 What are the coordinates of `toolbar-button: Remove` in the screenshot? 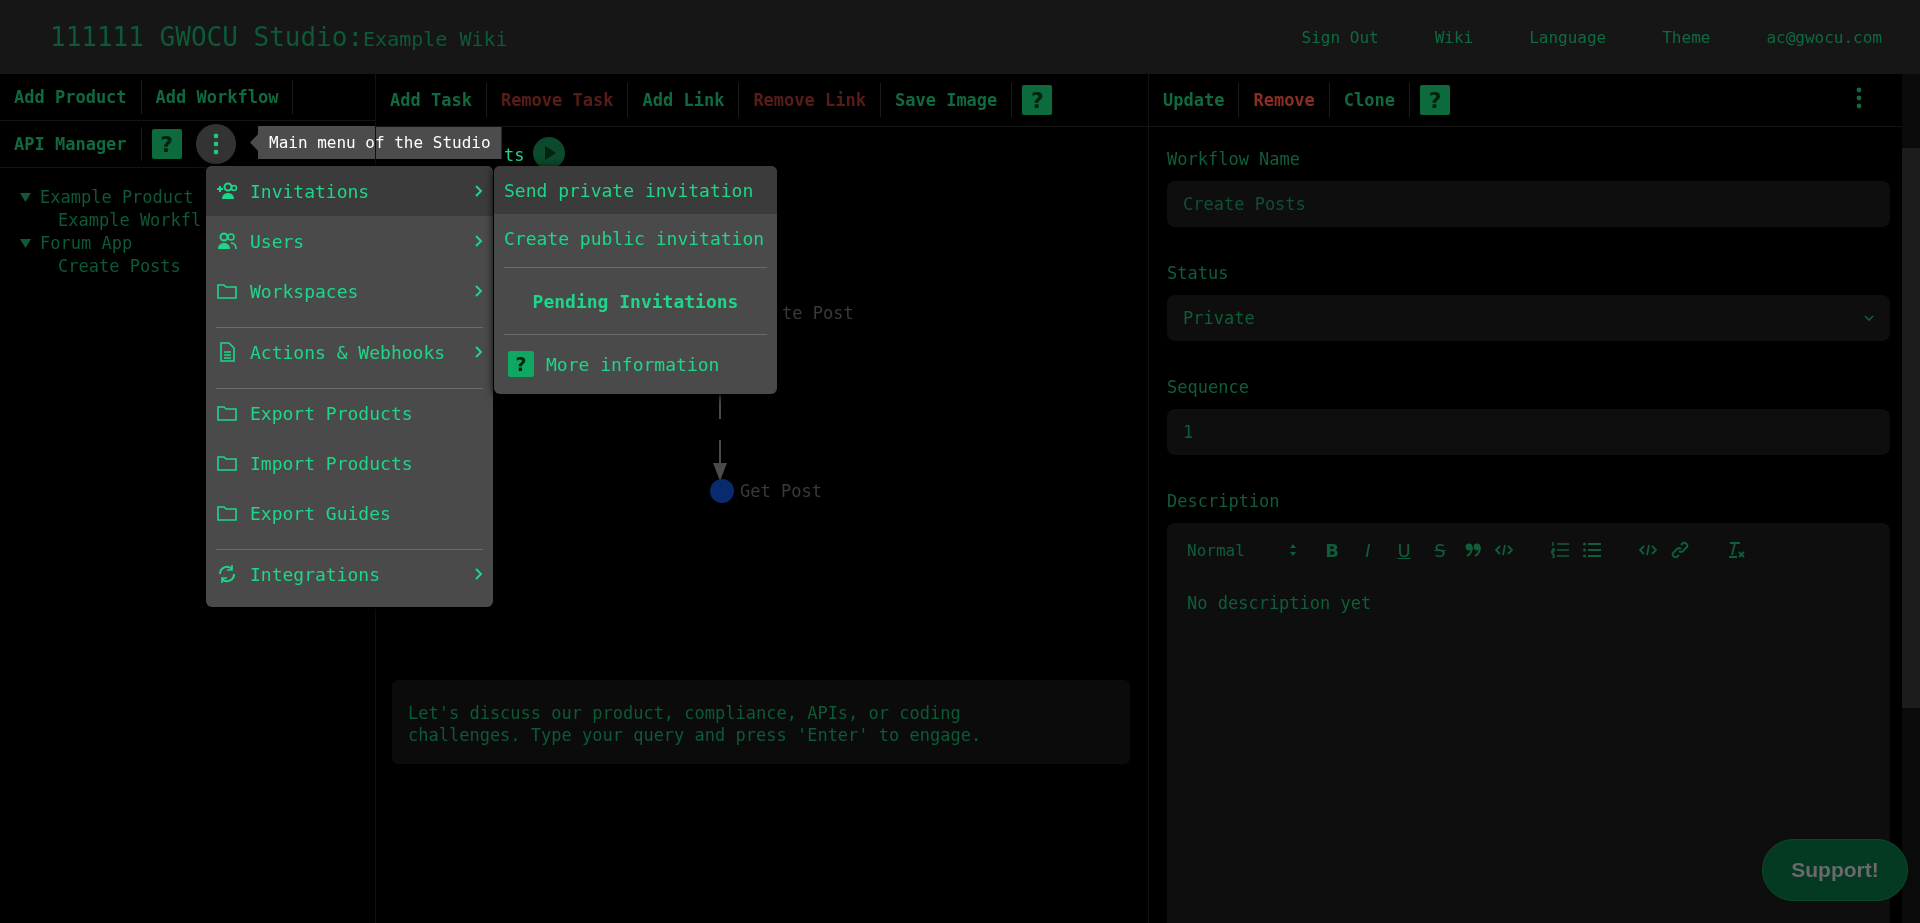 It's located at (1284, 100).